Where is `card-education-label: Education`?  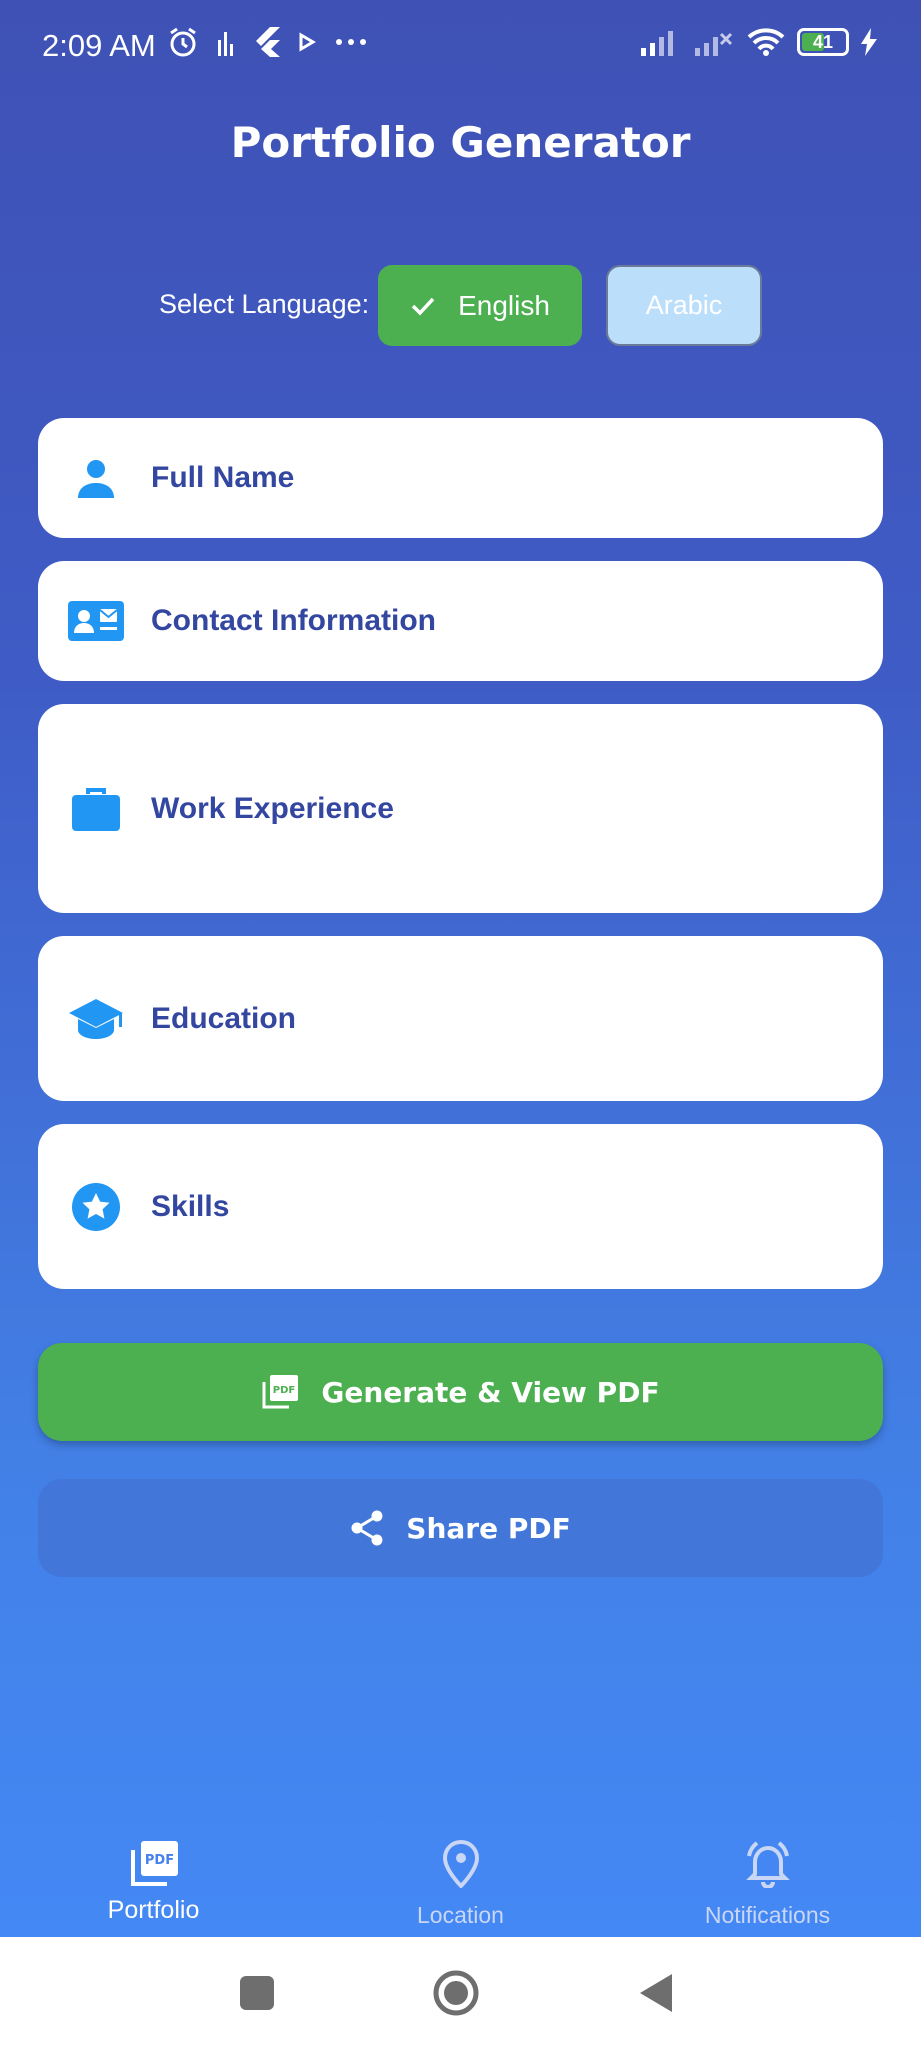
card-education-label: Education is located at coordinates (224, 1018).